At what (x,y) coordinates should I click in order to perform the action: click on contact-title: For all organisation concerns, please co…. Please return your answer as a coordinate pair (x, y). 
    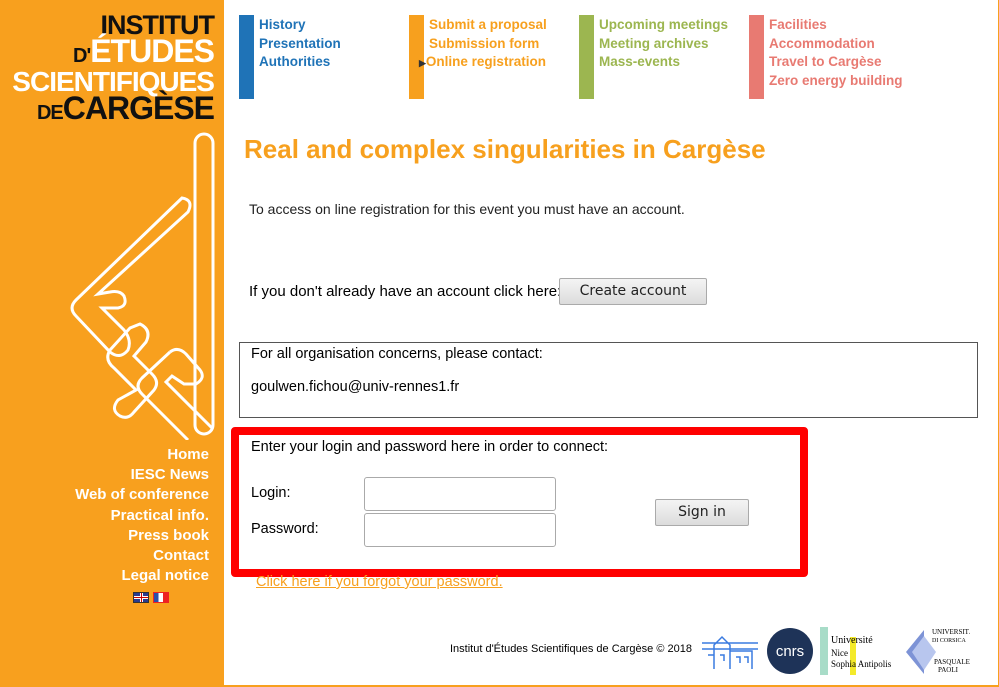
    Looking at the image, I should click on (397, 354).